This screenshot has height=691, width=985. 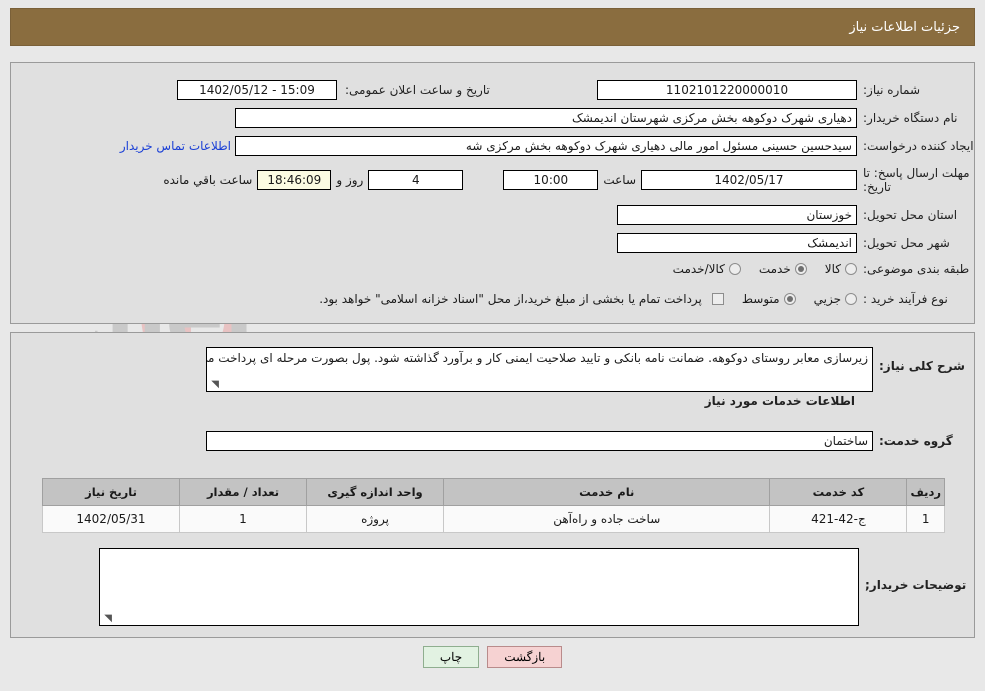 What do you see at coordinates (904, 27) in the screenshot?
I see `page-title: جزئیات اطلاعات نیاز` at bounding box center [904, 27].